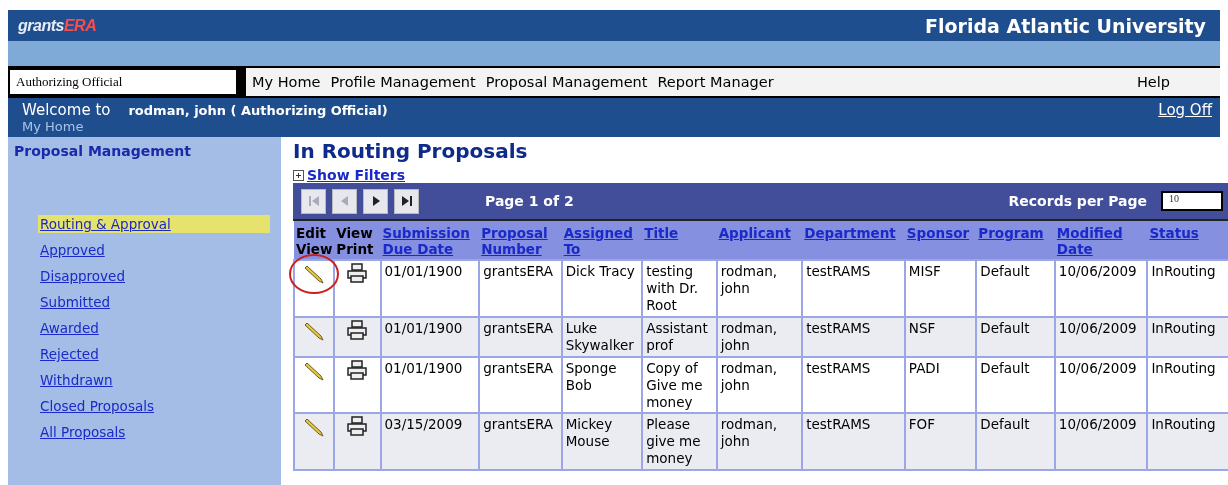 This screenshot has width=1228, height=485. What do you see at coordinates (83, 432) in the screenshot?
I see `sidebar-link: All Proposals` at bounding box center [83, 432].